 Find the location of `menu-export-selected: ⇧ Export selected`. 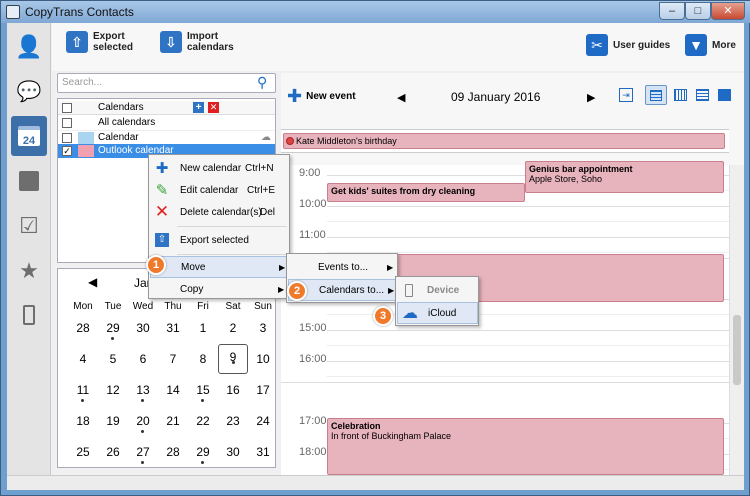

menu-export-selected: ⇧ Export selected is located at coordinates (219, 240).